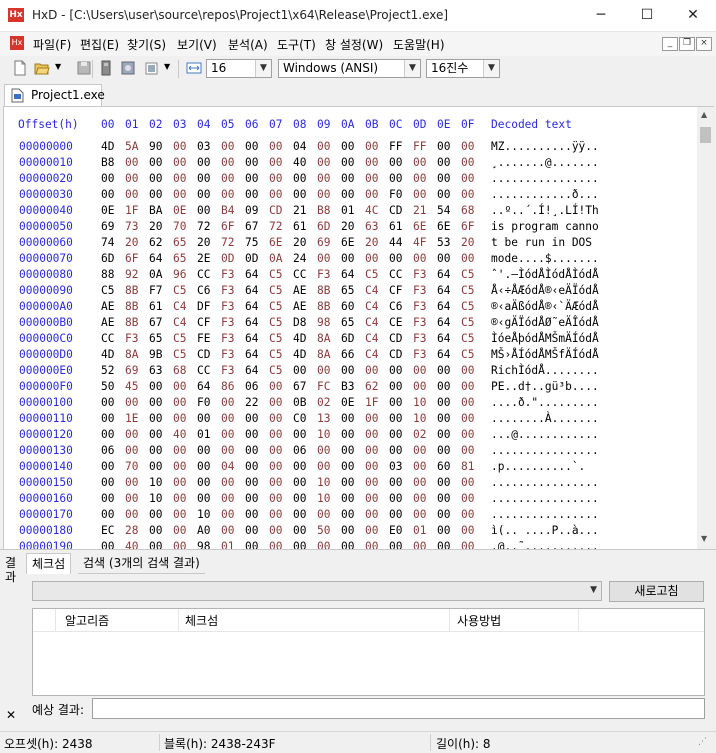 The height and width of the screenshot is (753, 716). Describe the element at coordinates (705, 135) in the screenshot. I see `scroll-thumb` at that location.